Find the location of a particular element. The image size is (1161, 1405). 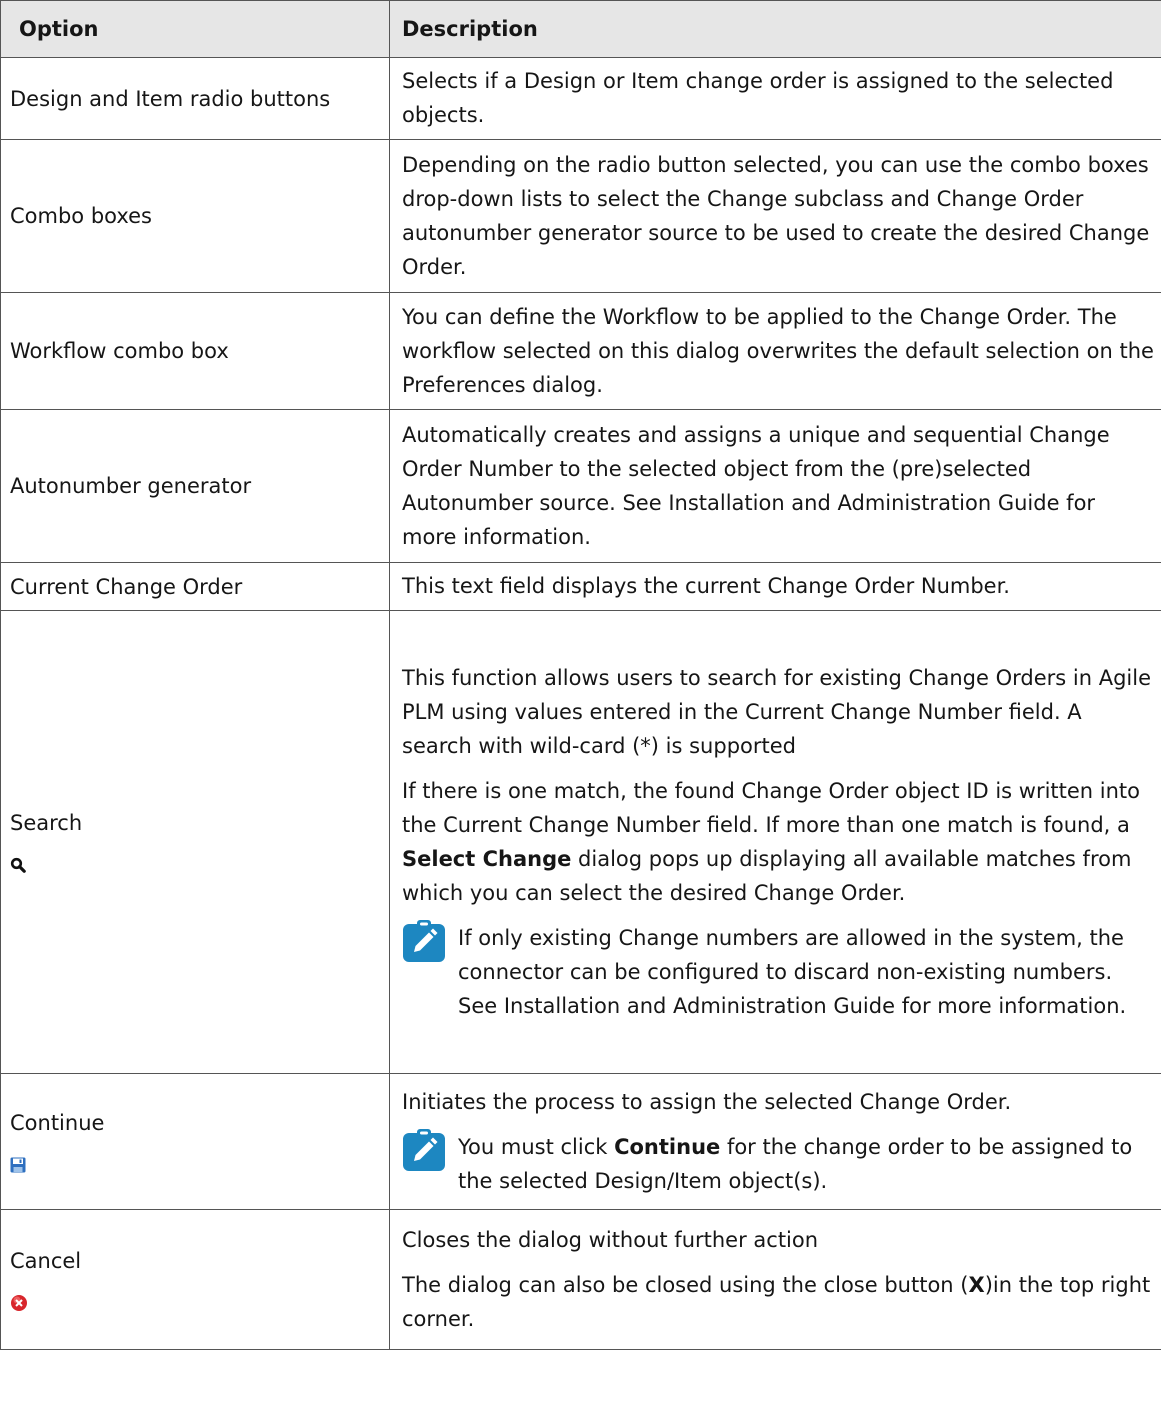

search-icon is located at coordinates (18, 865).